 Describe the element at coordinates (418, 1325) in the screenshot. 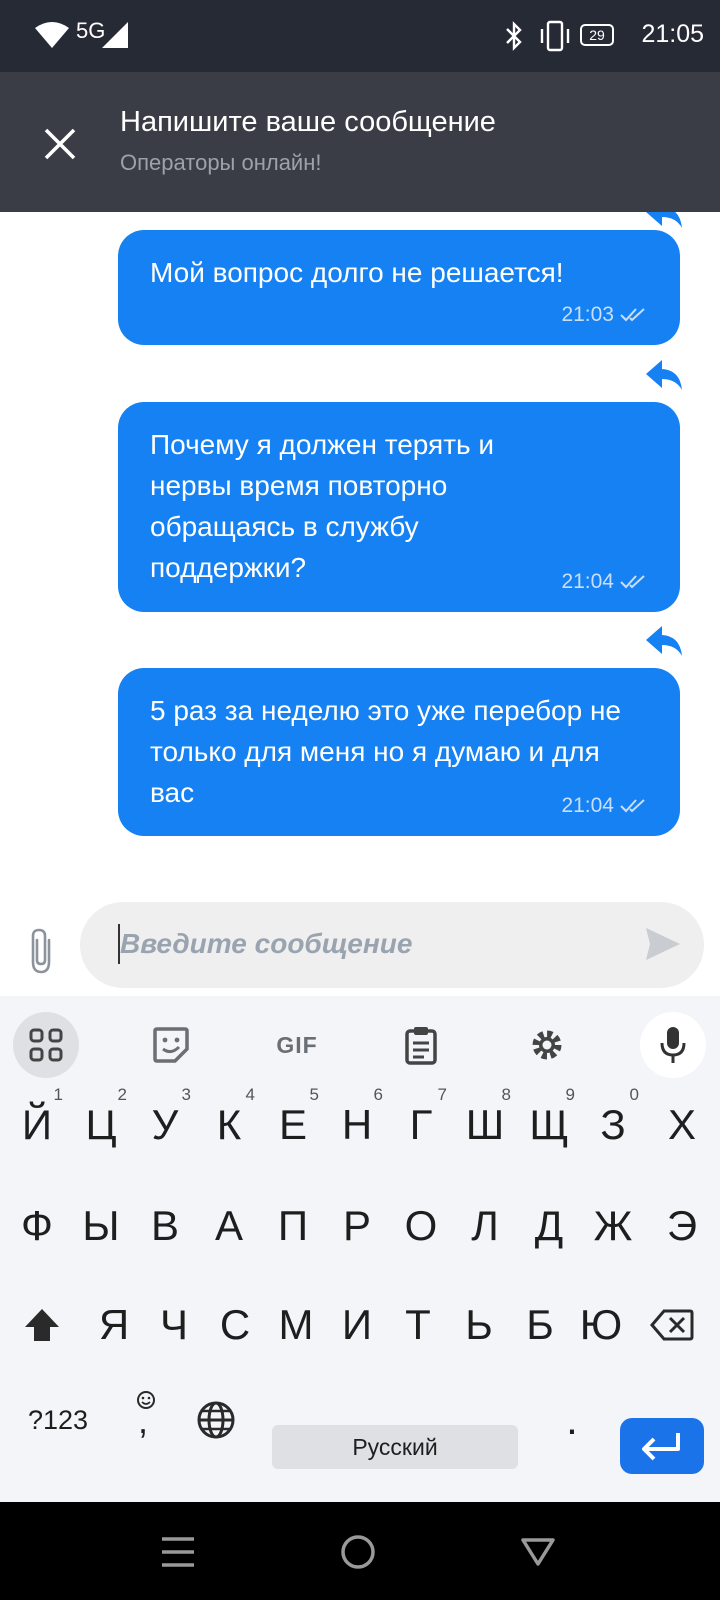

I see `key: Т` at that location.